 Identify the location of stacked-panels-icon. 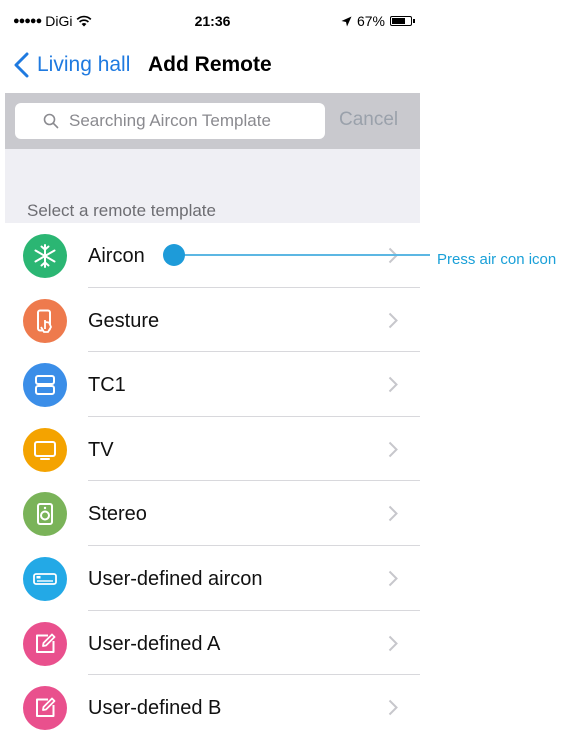
(45, 385).